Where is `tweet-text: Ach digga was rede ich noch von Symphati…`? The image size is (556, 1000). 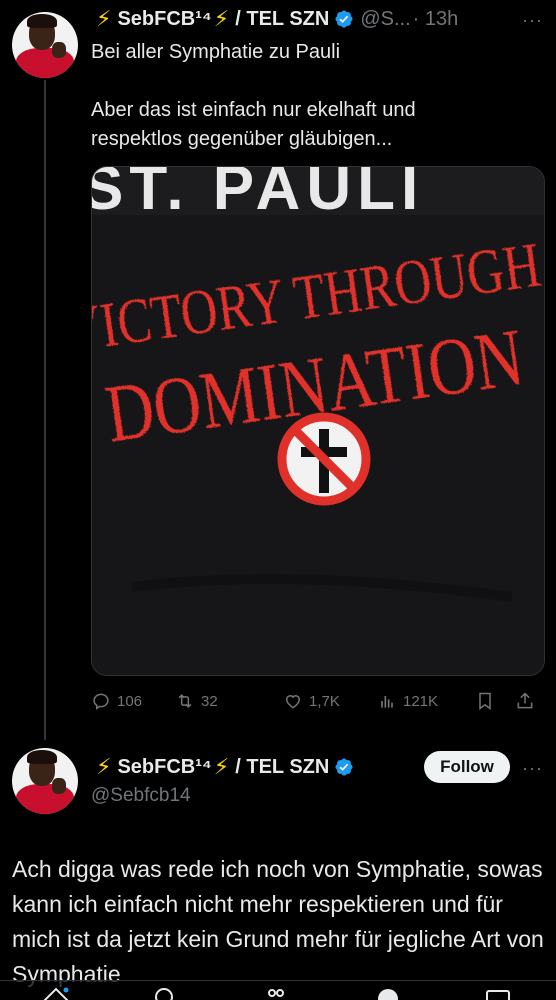
tweet-text: Ach digga was rede ich noch von Symphati… is located at coordinates (278, 921).